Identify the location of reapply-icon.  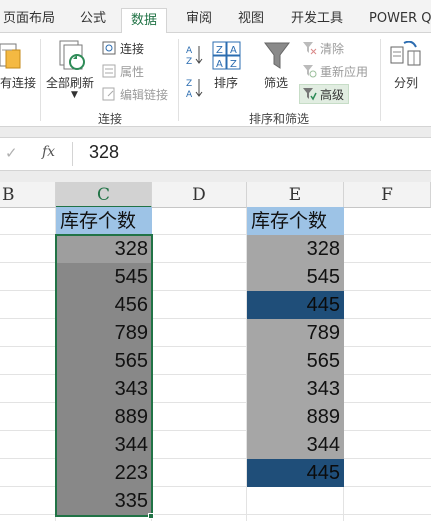
(310, 71).